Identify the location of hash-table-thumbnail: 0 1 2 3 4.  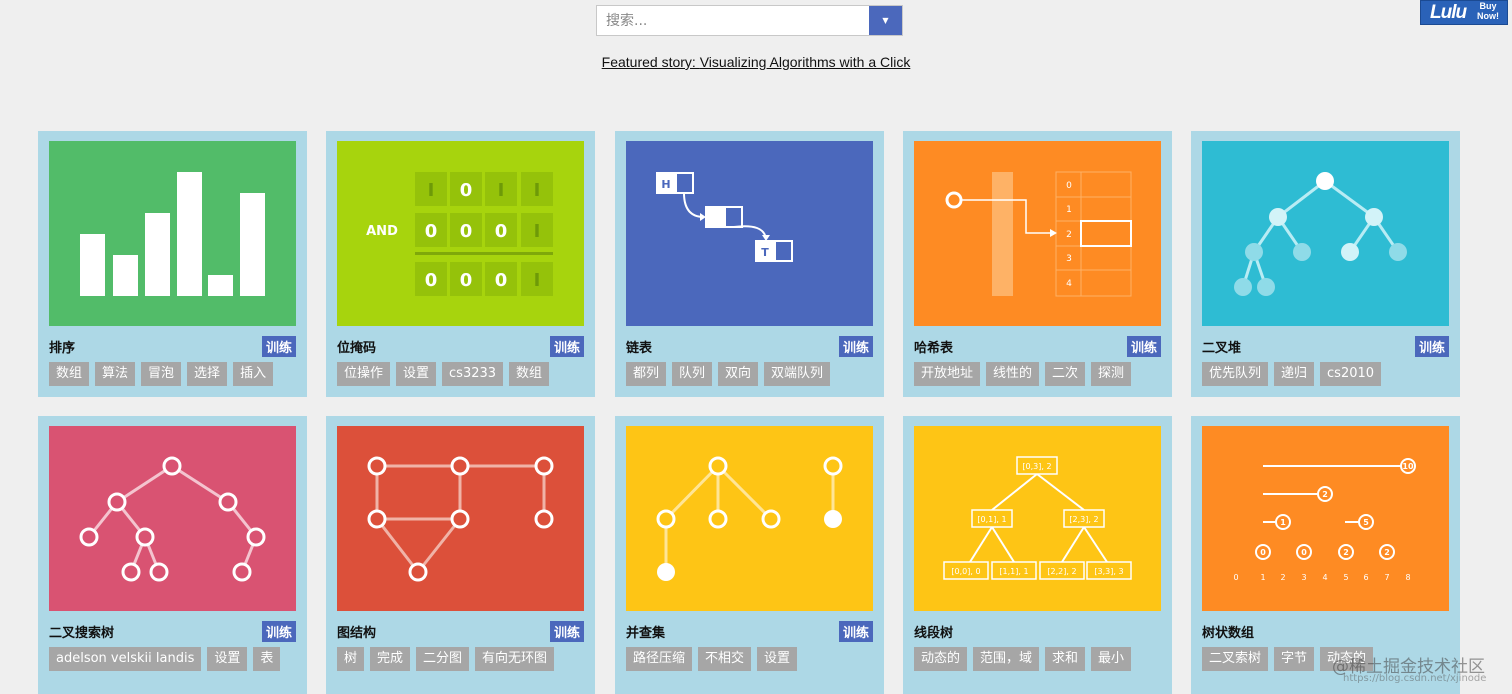
(1037, 233).